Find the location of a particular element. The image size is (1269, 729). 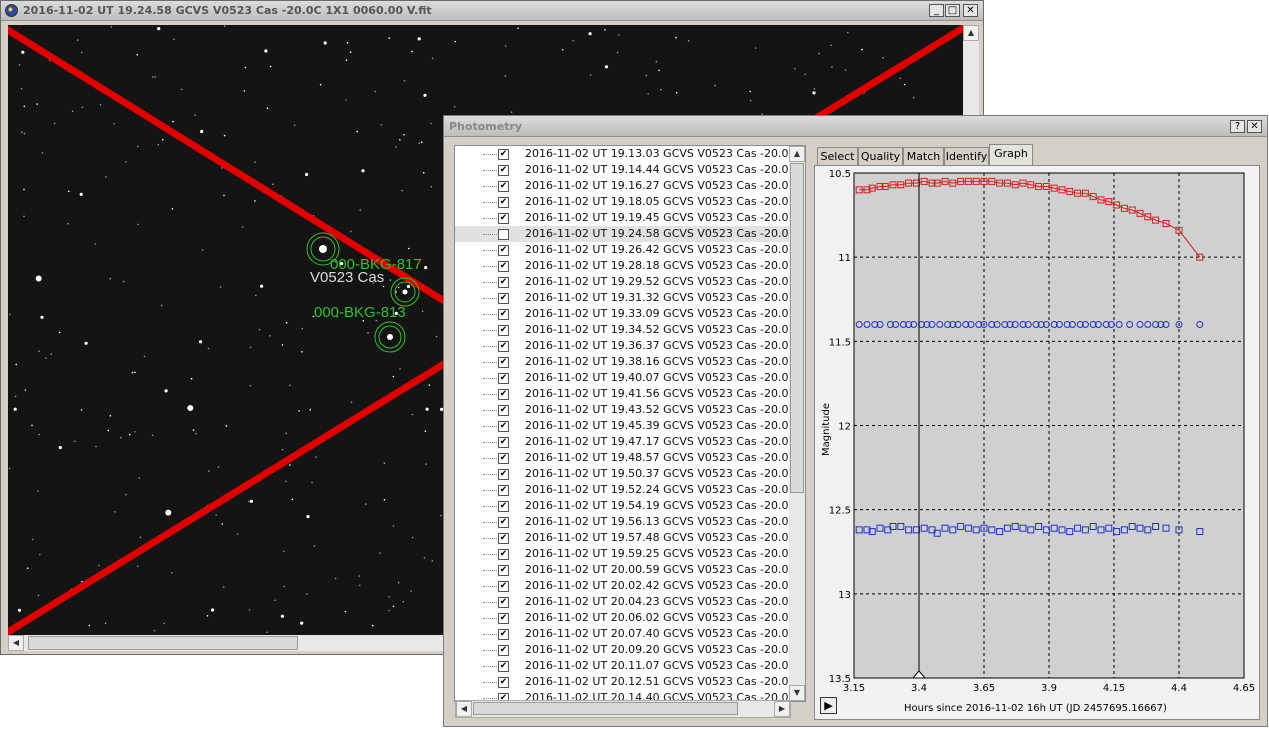

scroll-left-arrow-icon: ◀ is located at coordinates (16, 643).